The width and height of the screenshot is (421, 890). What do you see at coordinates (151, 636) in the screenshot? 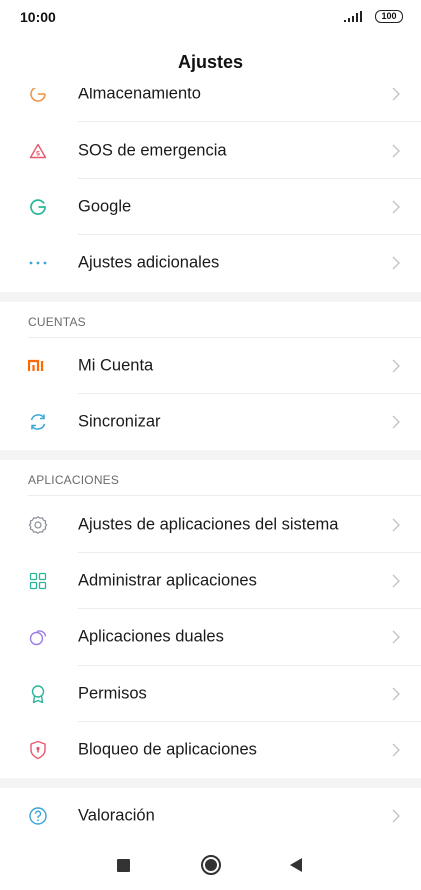
I see `settings-item-label: Aplicaciones duales` at bounding box center [151, 636].